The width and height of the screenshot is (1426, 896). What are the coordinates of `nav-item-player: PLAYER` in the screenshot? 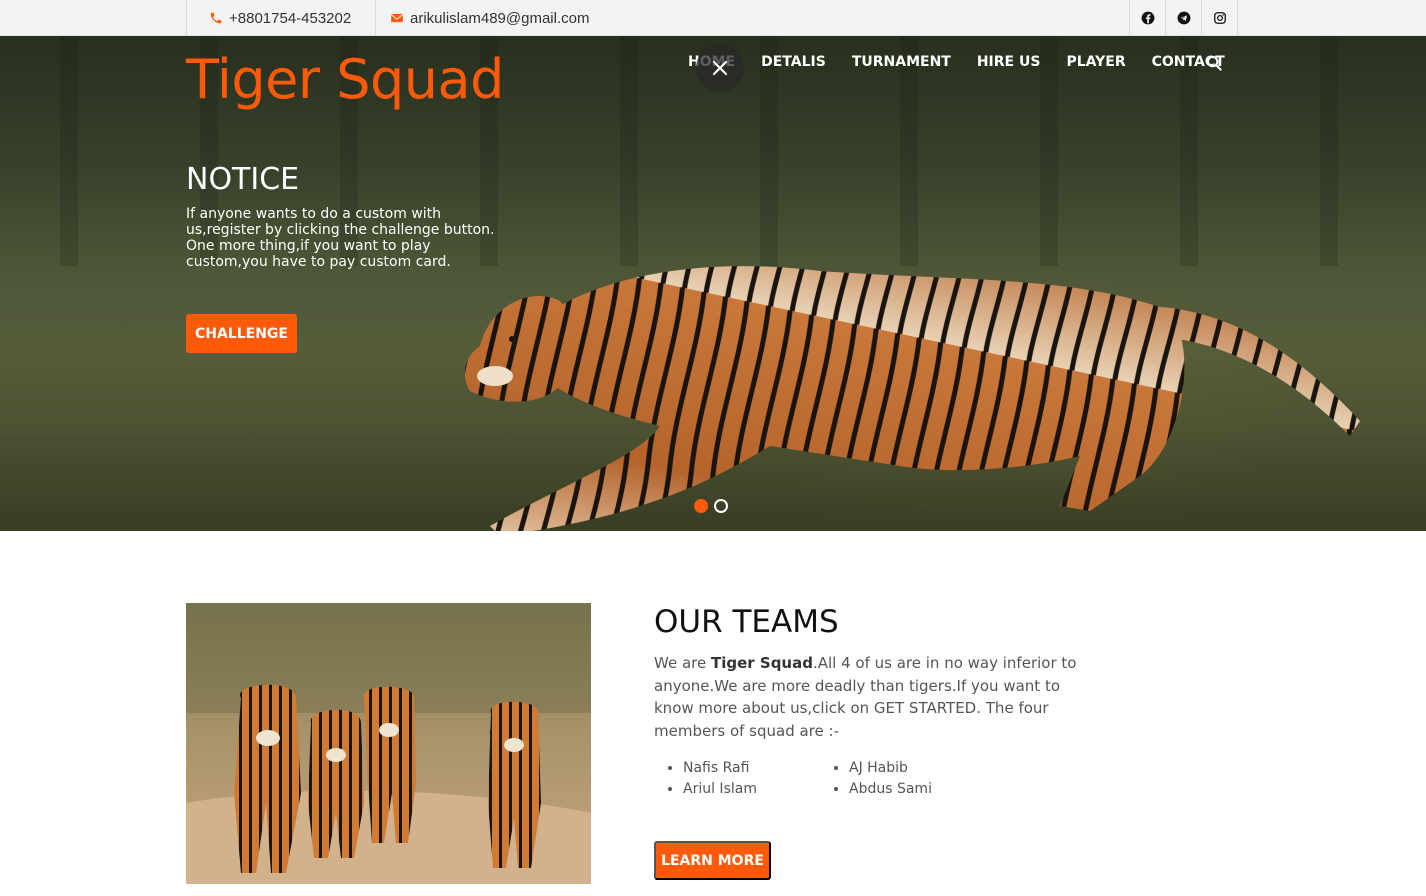 It's located at (1095, 62).